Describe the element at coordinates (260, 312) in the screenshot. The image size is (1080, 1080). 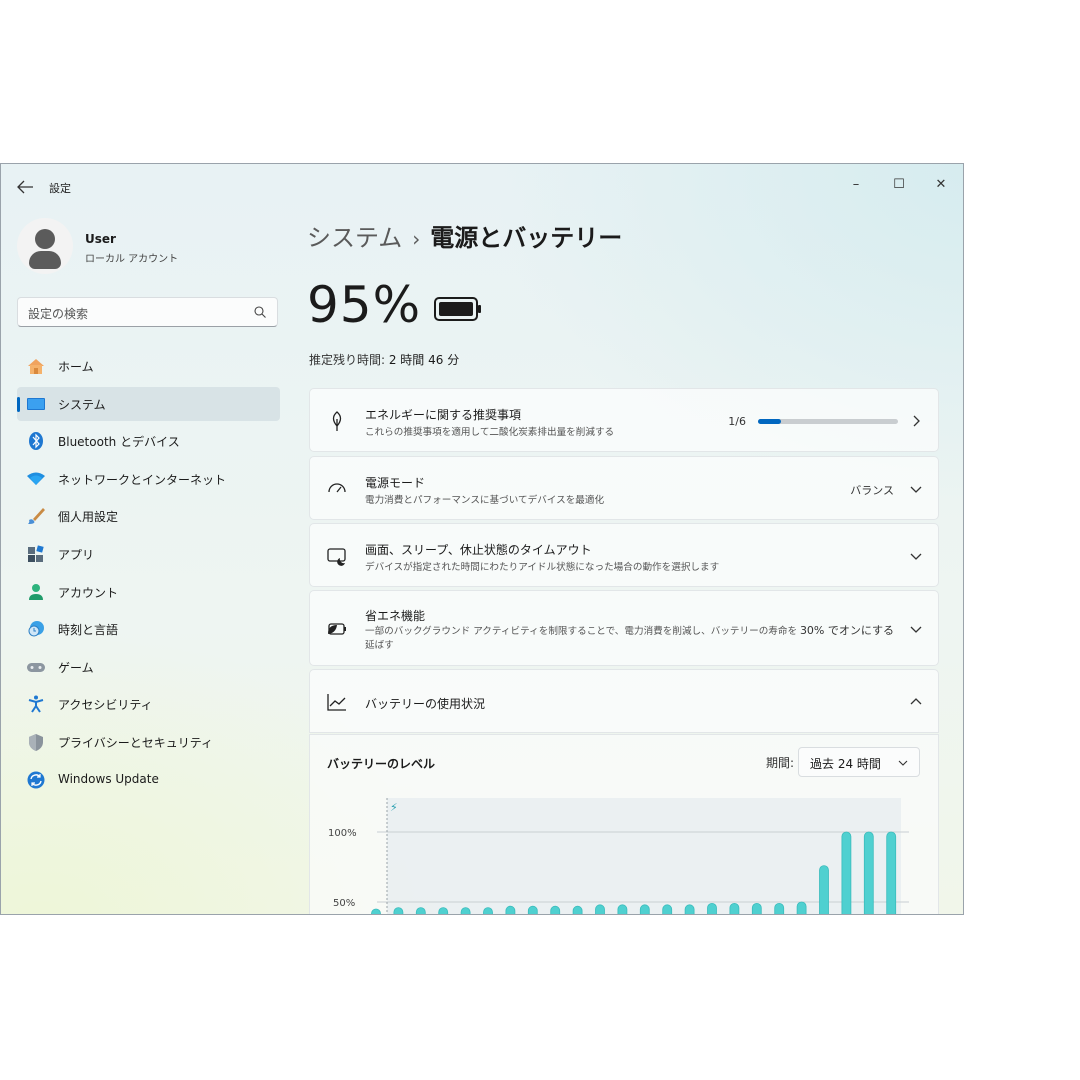
I see `search-icon` at that location.